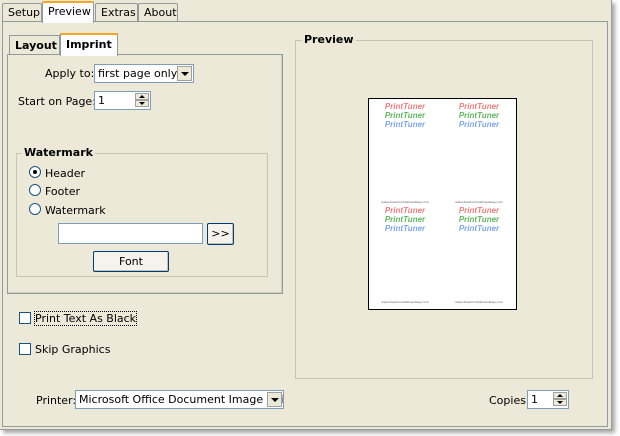  I want to click on print-text-black-label: Print Text As Black, so click(85, 318).